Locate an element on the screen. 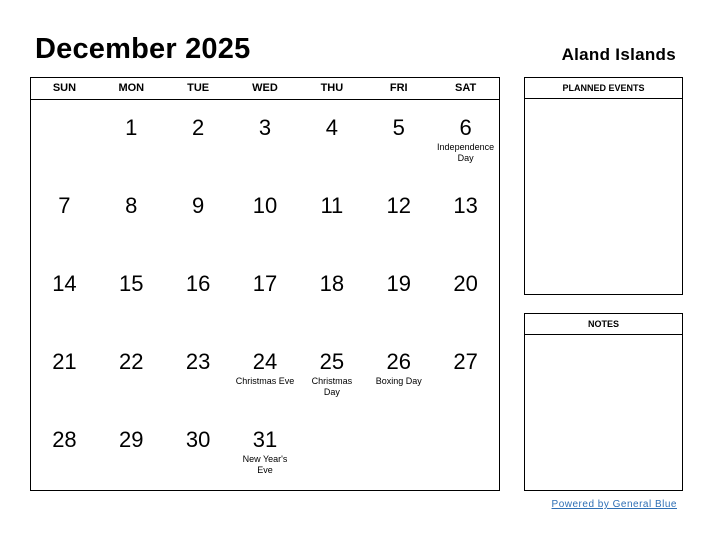 The height and width of the screenshot is (550, 712). day-cell: 30 is located at coordinates (198, 451).